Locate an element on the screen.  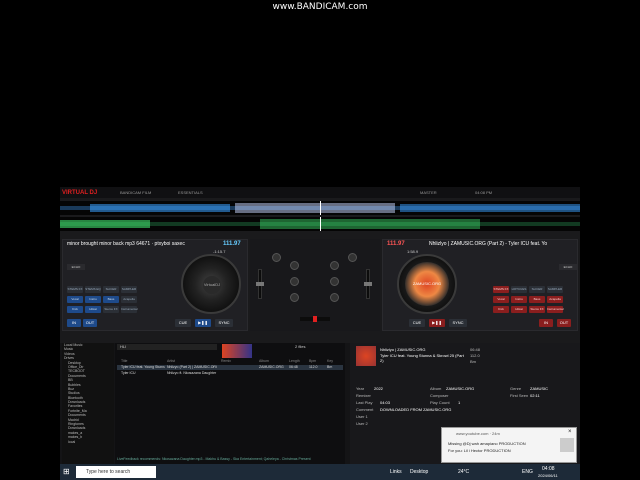
deck-b-pad-vocal: Vocal is located at coordinates (501, 299).